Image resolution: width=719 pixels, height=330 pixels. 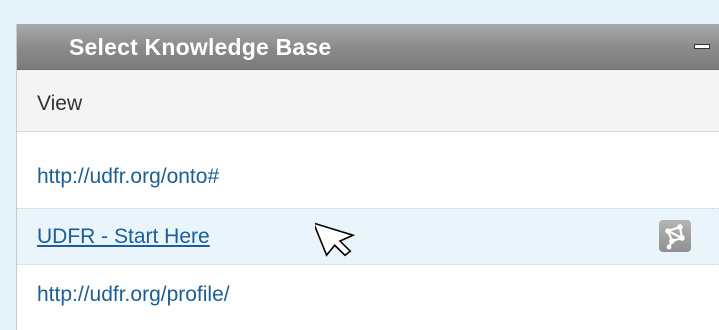 What do you see at coordinates (200, 47) in the screenshot?
I see `panel-title: Select Knowledge Base` at bounding box center [200, 47].